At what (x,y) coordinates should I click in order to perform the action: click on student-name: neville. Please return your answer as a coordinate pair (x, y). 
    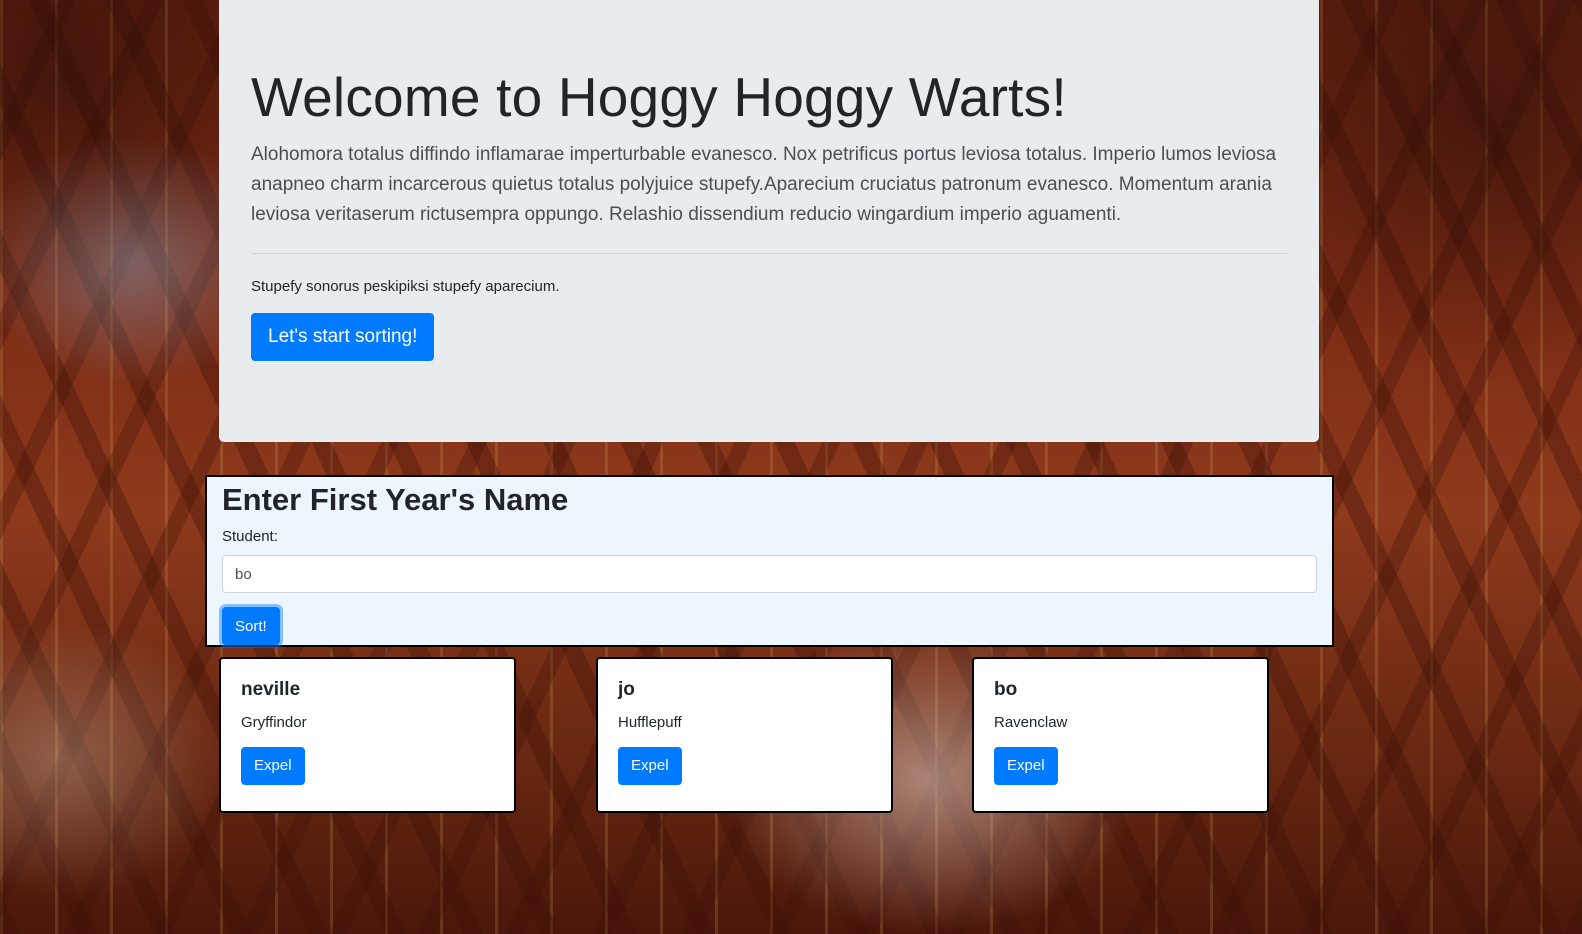
    Looking at the image, I should click on (271, 689).